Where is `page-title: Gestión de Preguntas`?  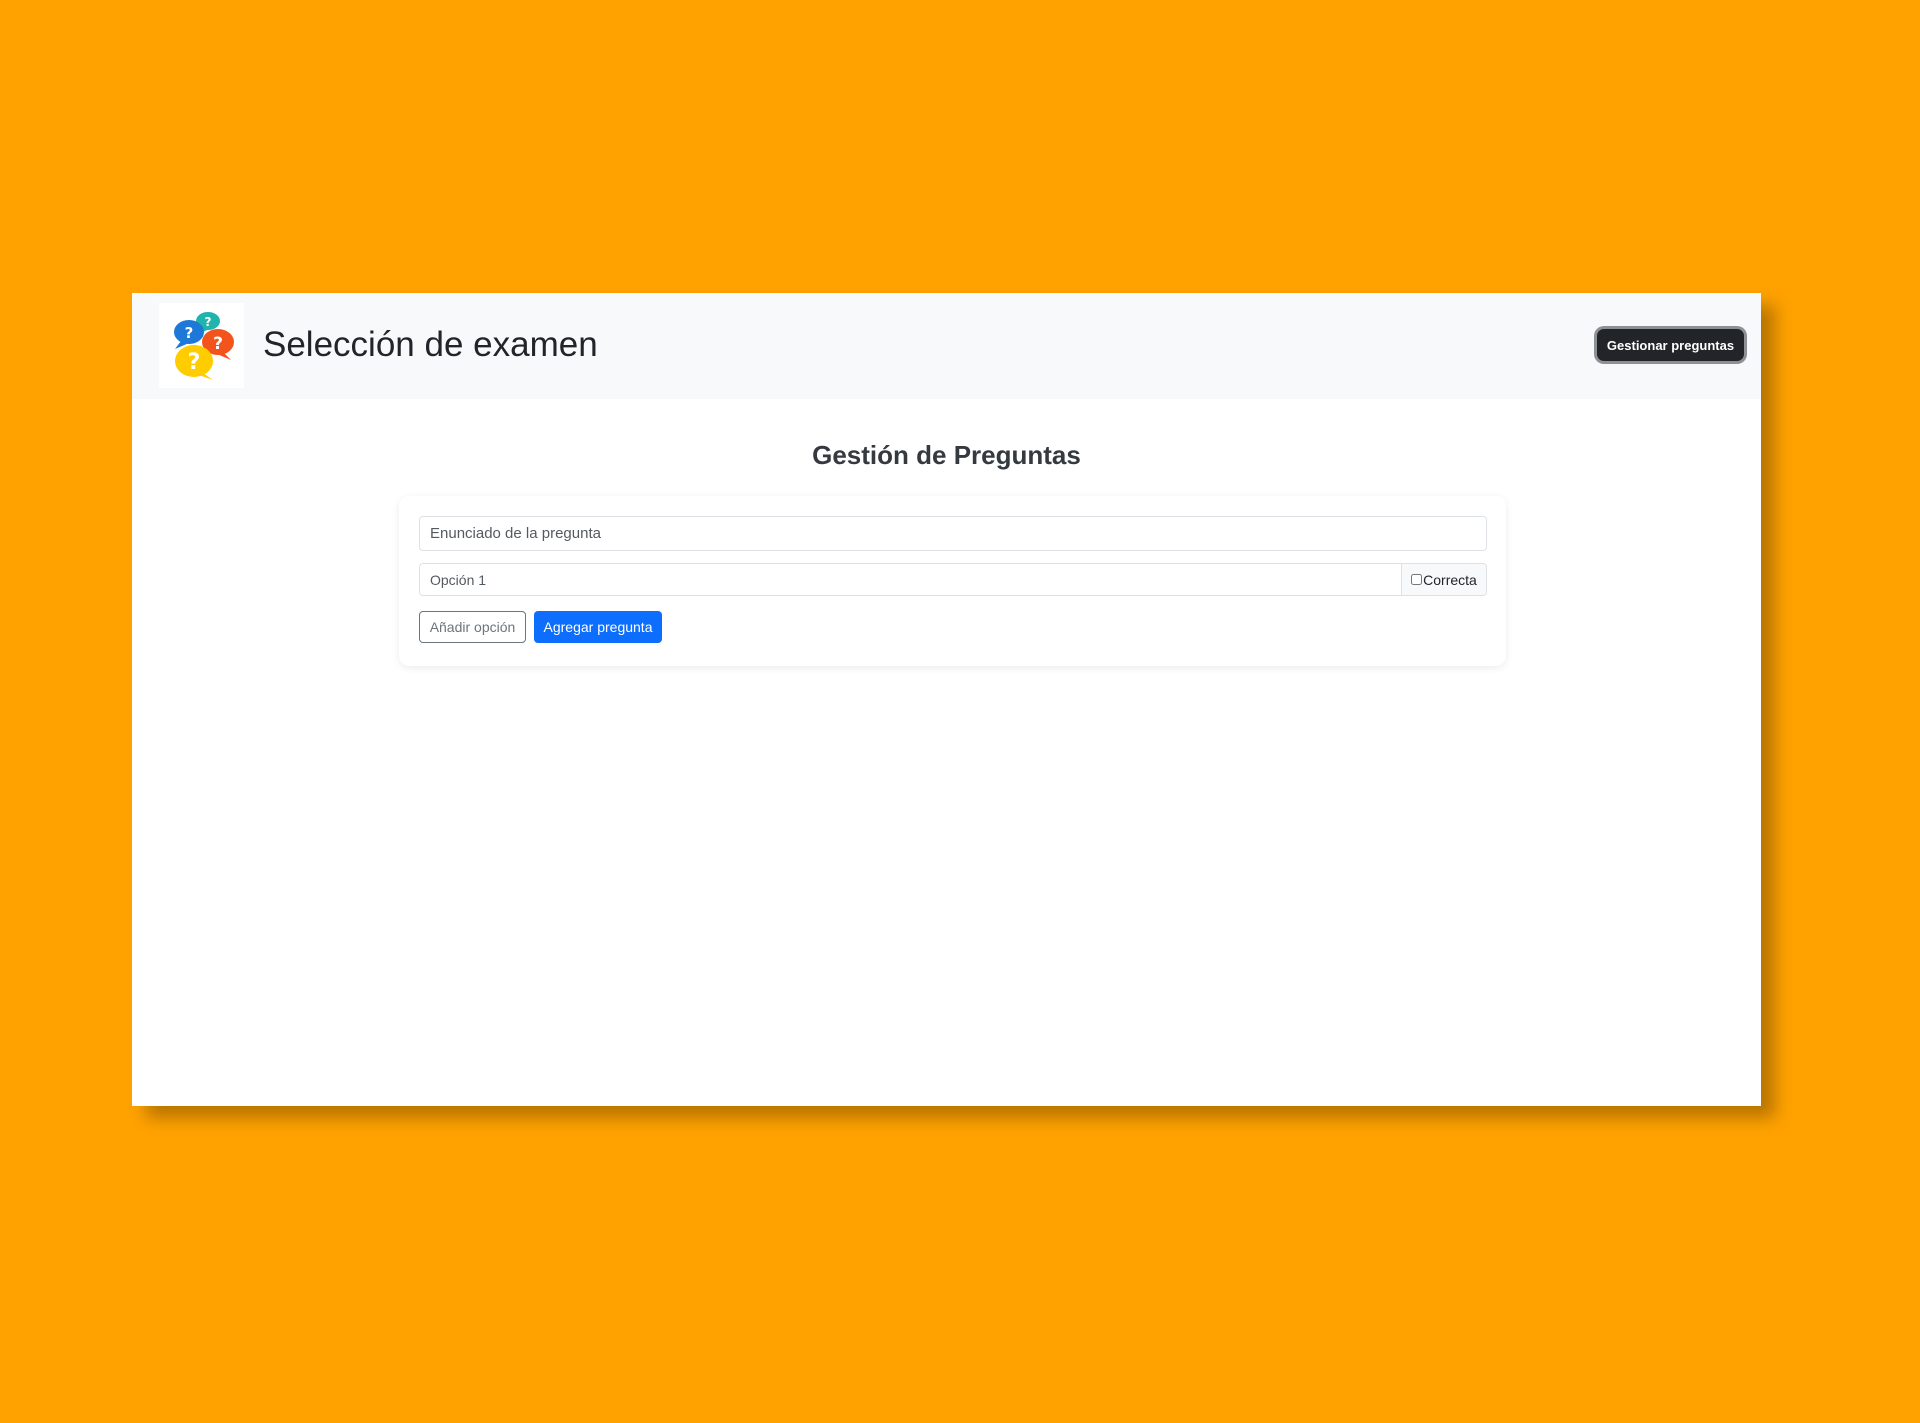 page-title: Gestión de Preguntas is located at coordinates (946, 455).